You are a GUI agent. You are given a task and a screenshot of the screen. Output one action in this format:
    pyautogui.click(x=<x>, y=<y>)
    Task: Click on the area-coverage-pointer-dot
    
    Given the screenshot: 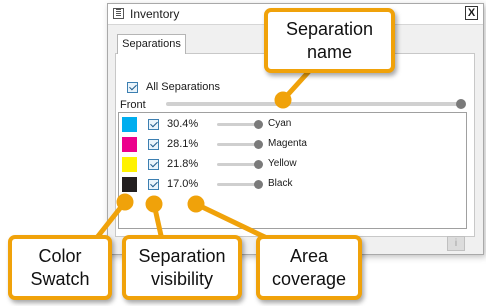 What is the action you would take?
    pyautogui.click(x=196, y=204)
    